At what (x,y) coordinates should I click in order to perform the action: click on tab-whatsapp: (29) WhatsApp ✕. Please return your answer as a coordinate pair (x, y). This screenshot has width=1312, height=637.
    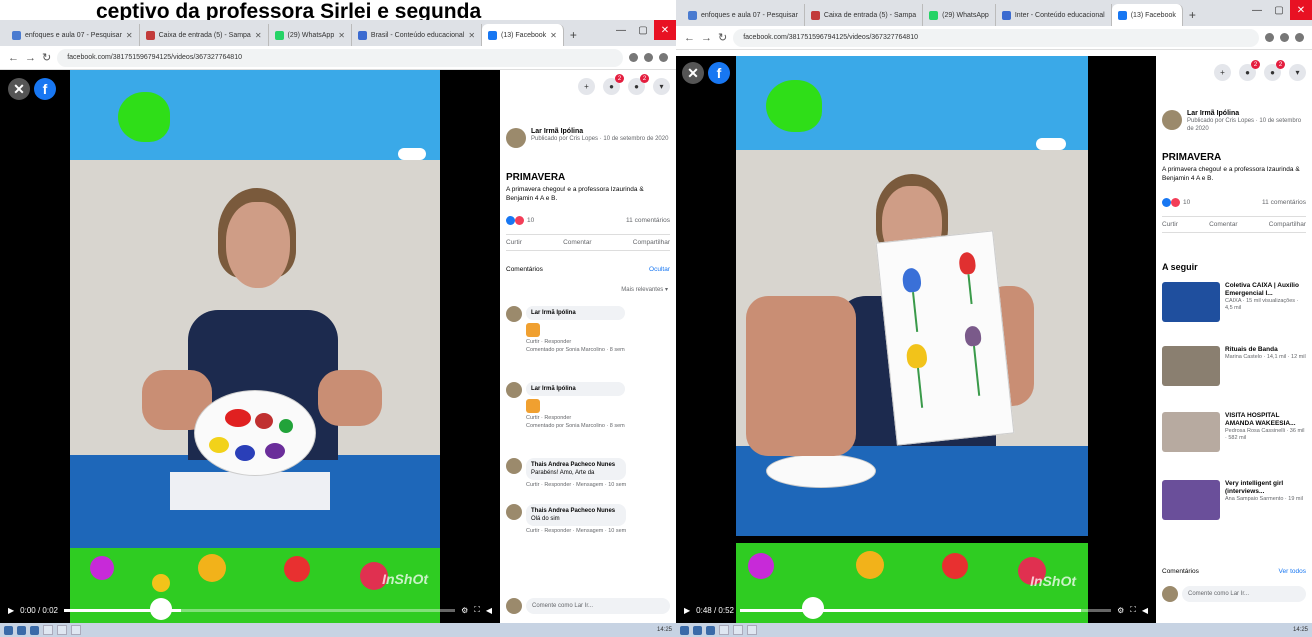
    Looking at the image, I should click on (310, 35).